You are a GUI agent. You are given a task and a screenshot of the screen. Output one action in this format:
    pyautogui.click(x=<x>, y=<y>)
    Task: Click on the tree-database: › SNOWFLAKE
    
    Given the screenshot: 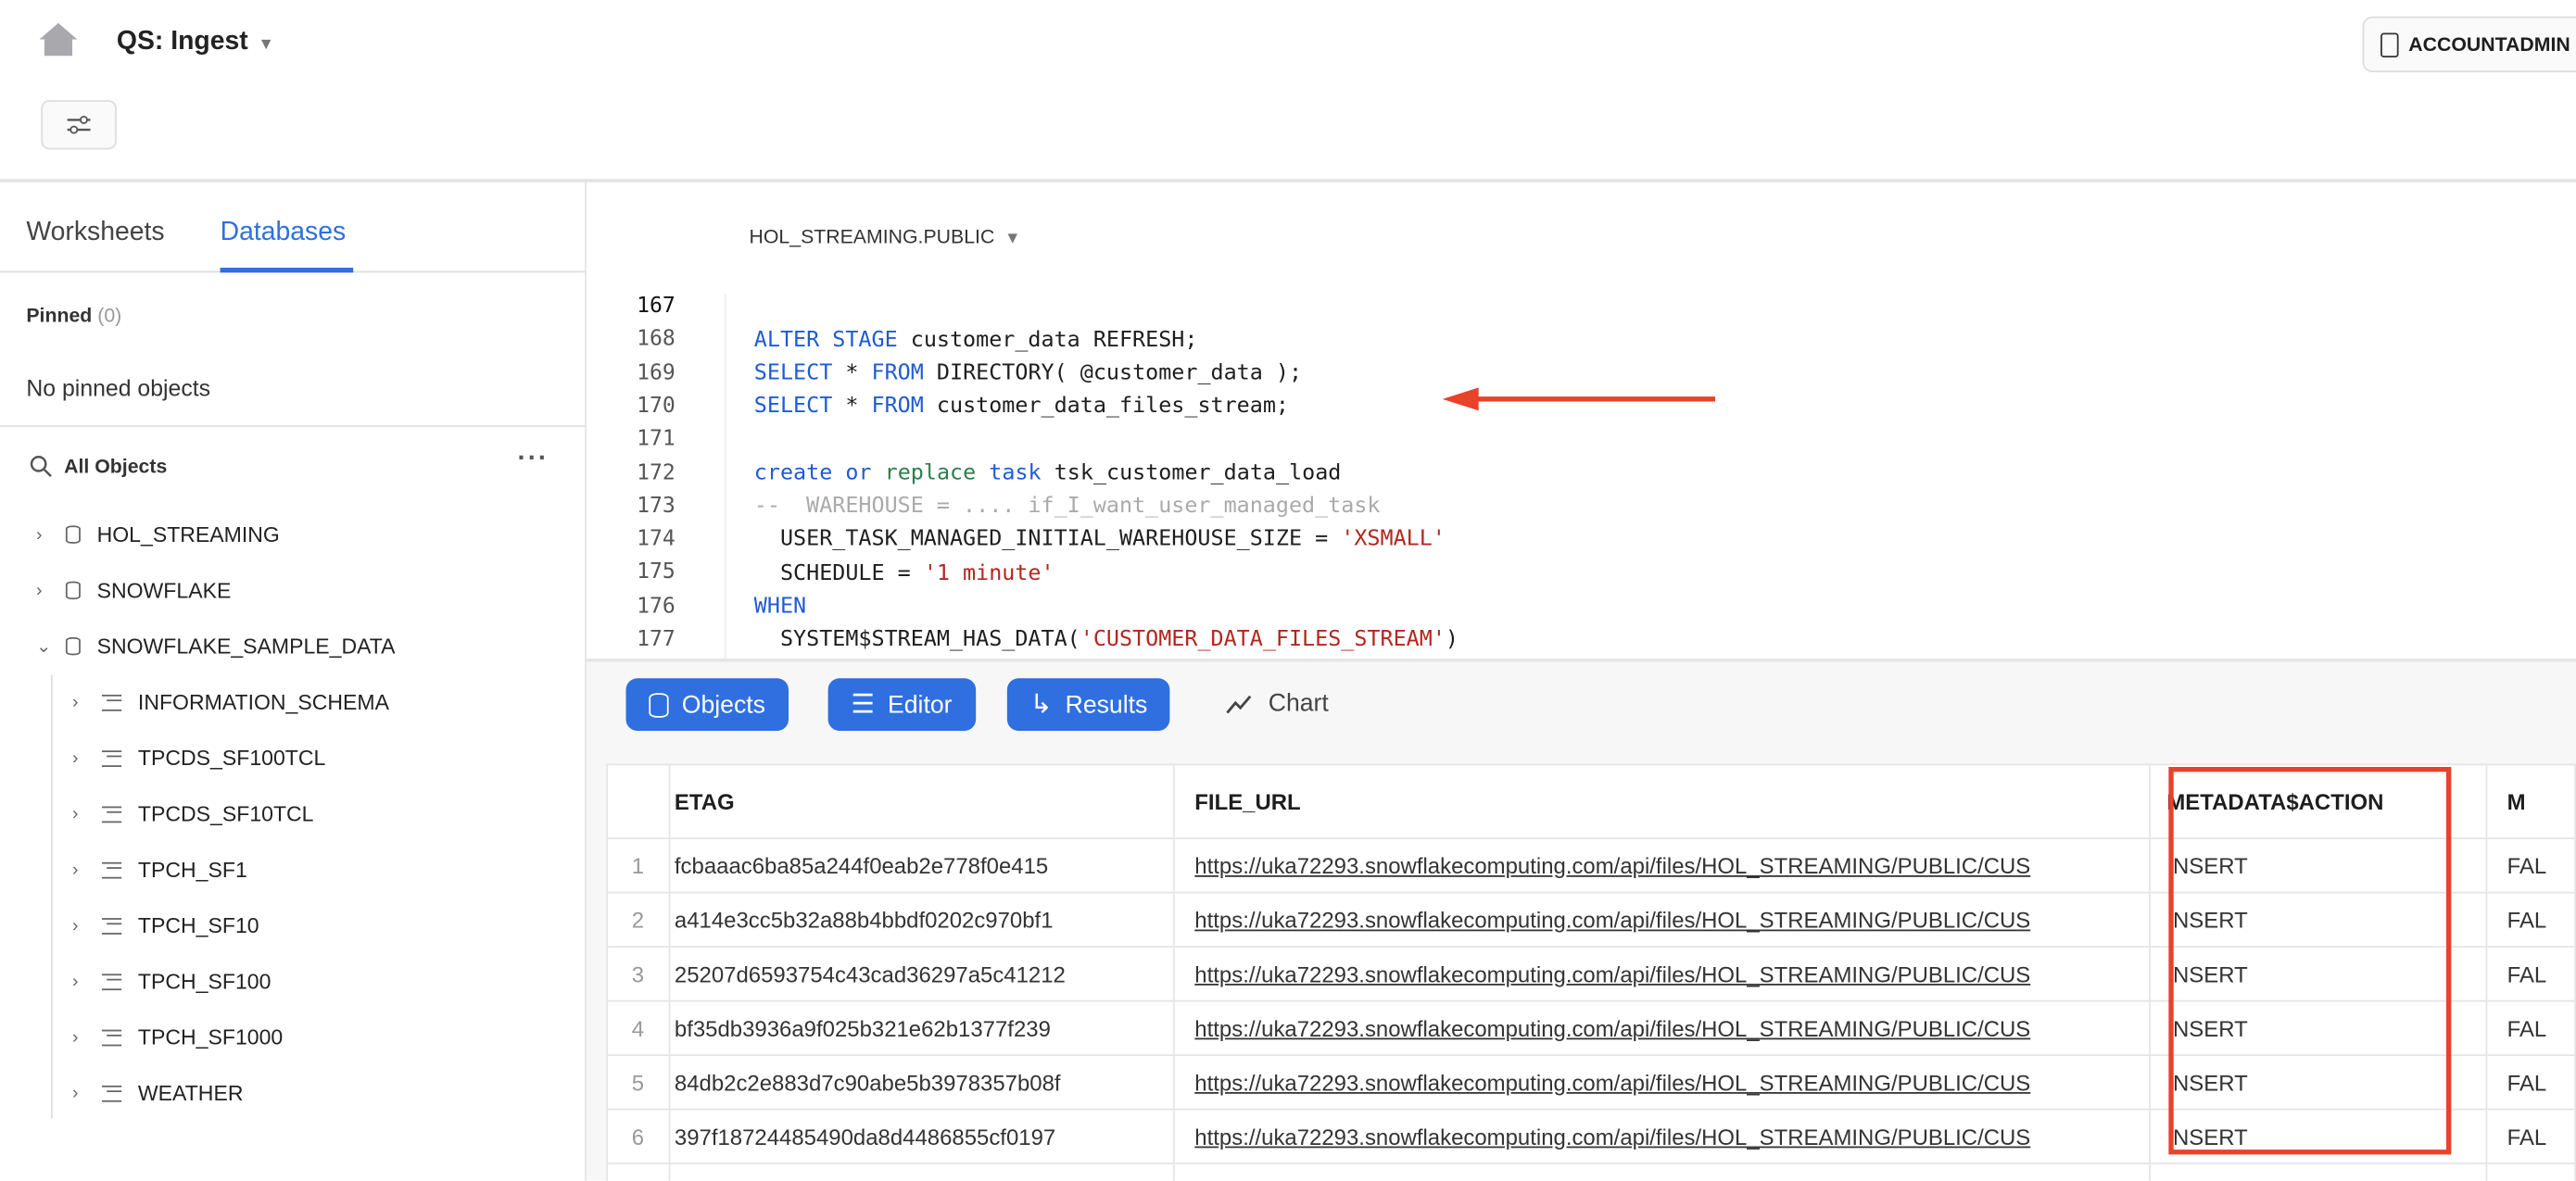 What is the action you would take?
    pyautogui.click(x=133, y=590)
    